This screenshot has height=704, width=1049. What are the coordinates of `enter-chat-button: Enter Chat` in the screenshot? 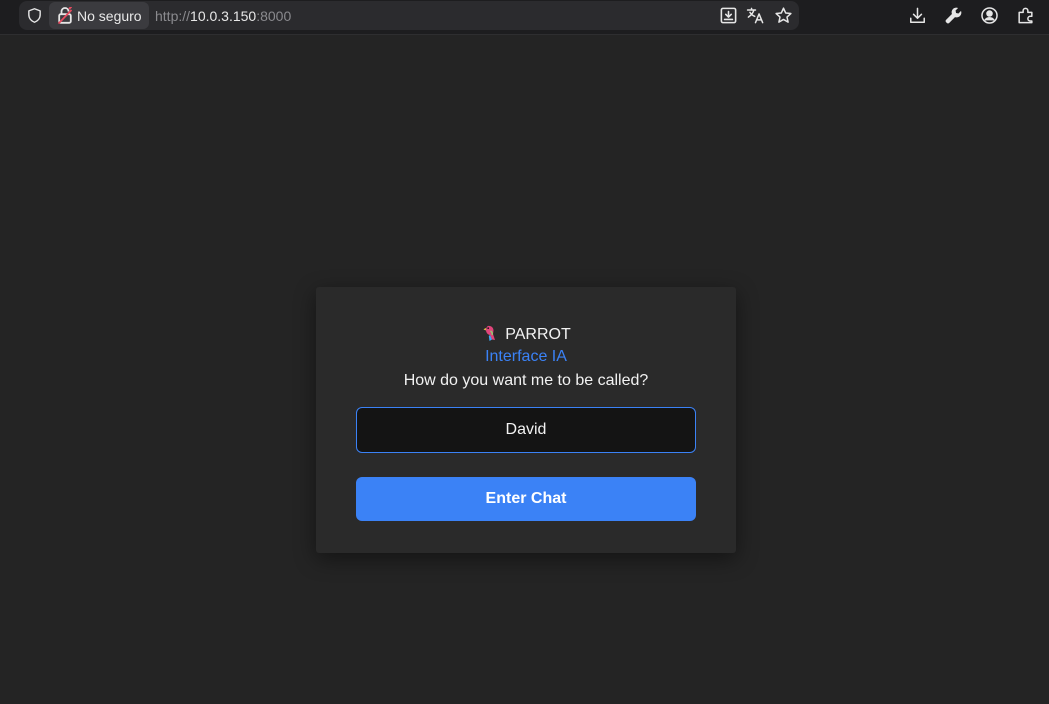 It's located at (526, 499).